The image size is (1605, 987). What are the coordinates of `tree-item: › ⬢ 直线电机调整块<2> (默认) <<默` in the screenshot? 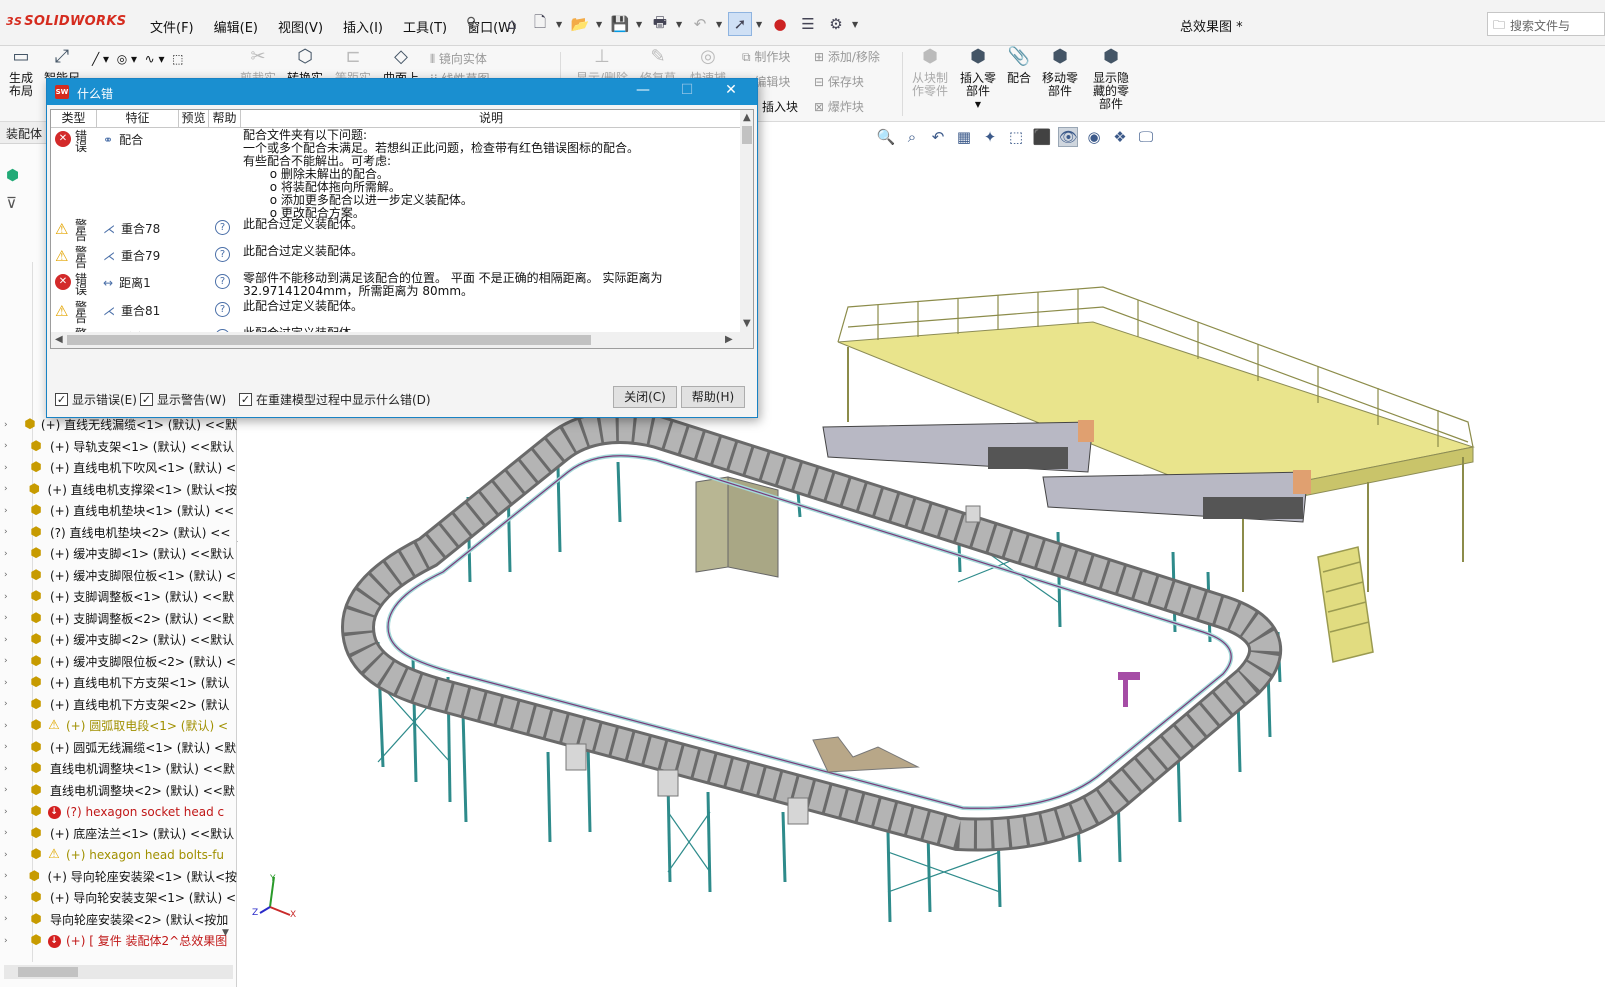 It's located at (118, 791).